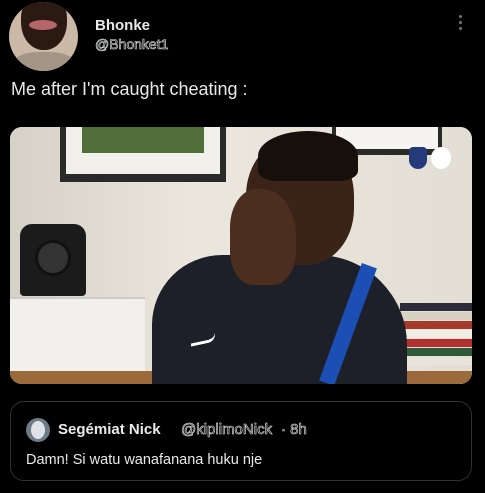 The width and height of the screenshot is (485, 493). What do you see at coordinates (43, 25) in the screenshot?
I see `avatar-mouth` at bounding box center [43, 25].